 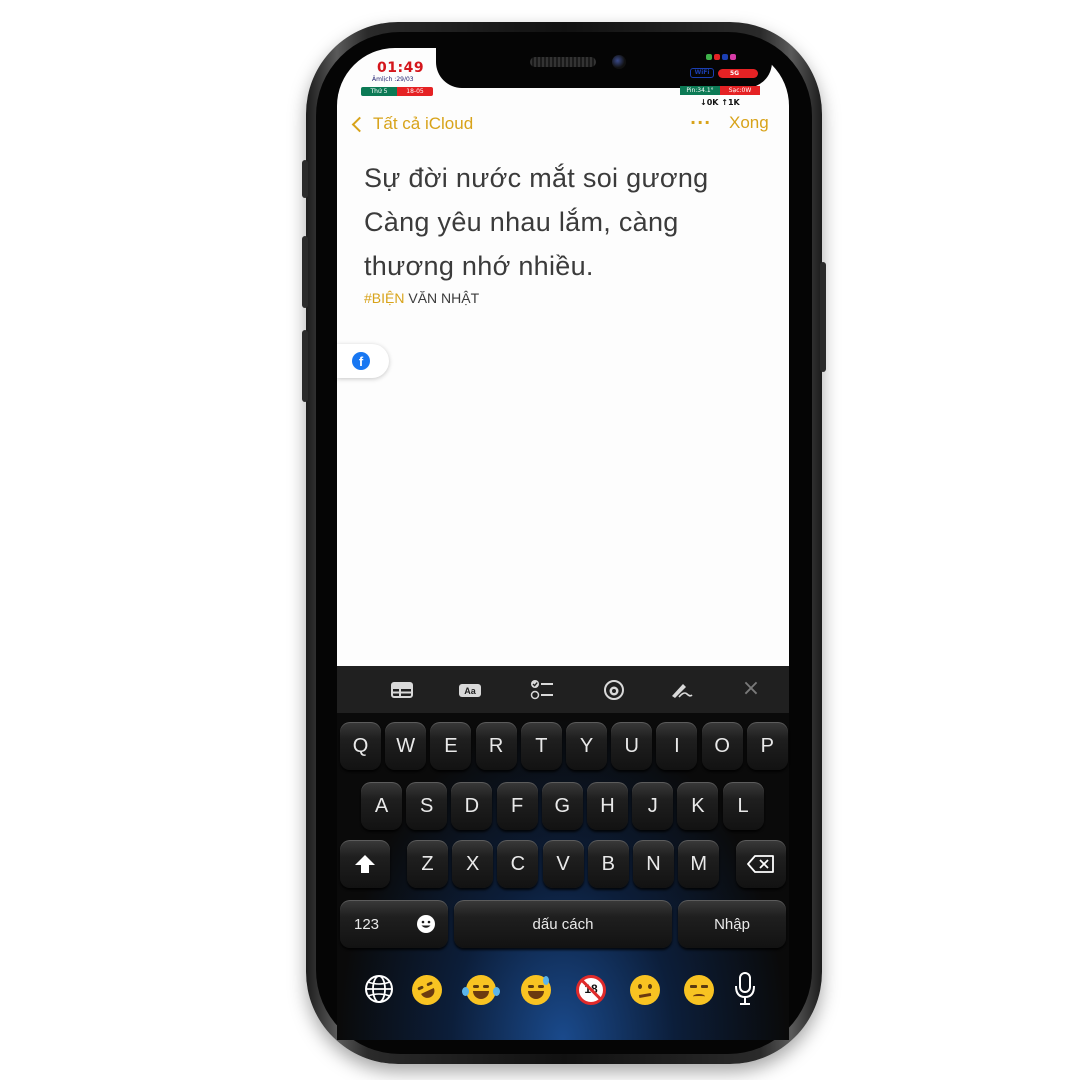 I want to click on power-button, so click(x=823, y=317).